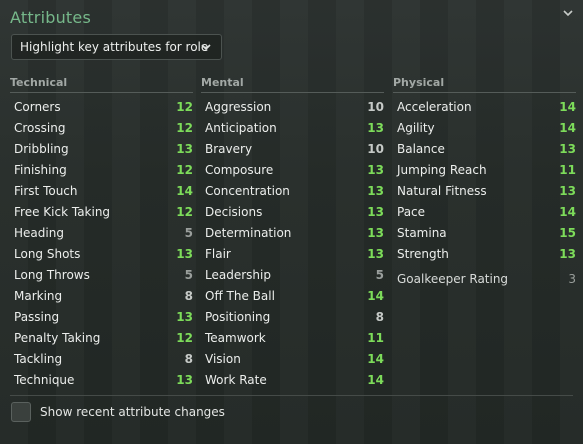 The height and width of the screenshot is (444, 583). What do you see at coordinates (37, 316) in the screenshot?
I see `attribute-label: Passing` at bounding box center [37, 316].